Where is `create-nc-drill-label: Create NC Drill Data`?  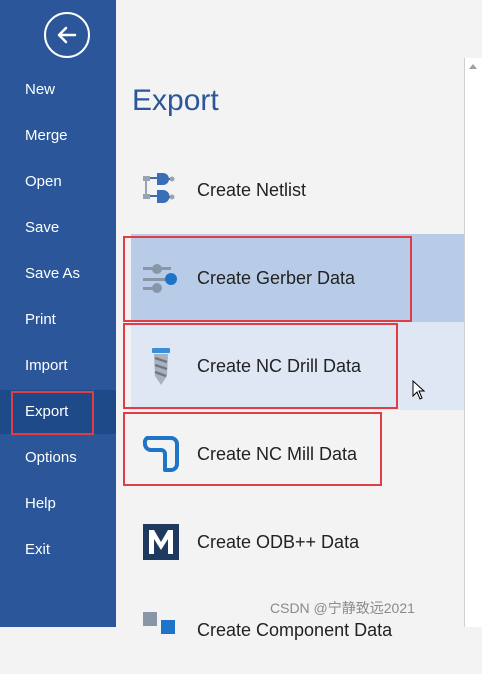 create-nc-drill-label: Create NC Drill Data is located at coordinates (279, 366).